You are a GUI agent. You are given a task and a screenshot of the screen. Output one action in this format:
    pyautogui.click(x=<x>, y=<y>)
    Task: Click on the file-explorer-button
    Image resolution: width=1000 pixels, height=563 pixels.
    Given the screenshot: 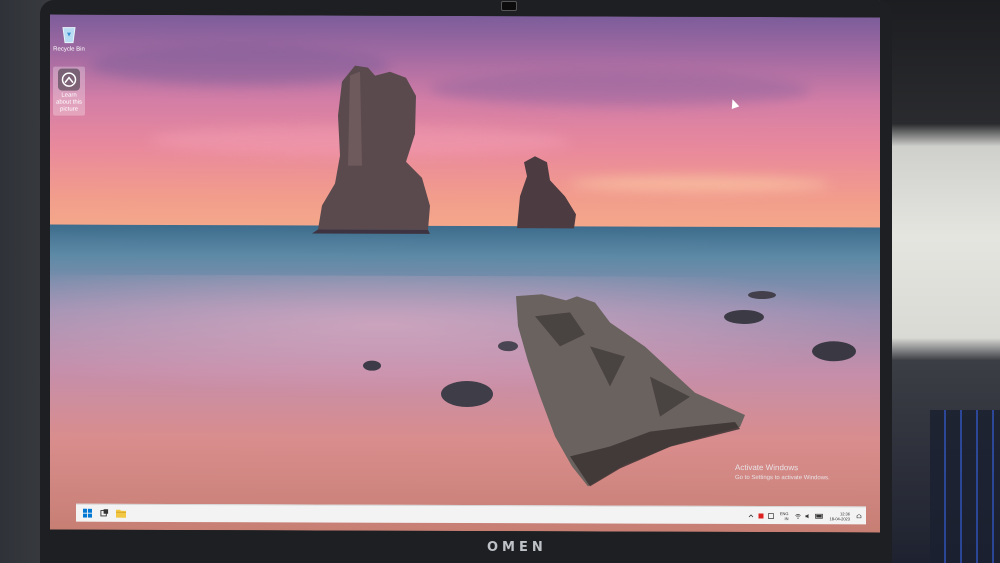 What is the action you would take?
    pyautogui.click(x=121, y=513)
    